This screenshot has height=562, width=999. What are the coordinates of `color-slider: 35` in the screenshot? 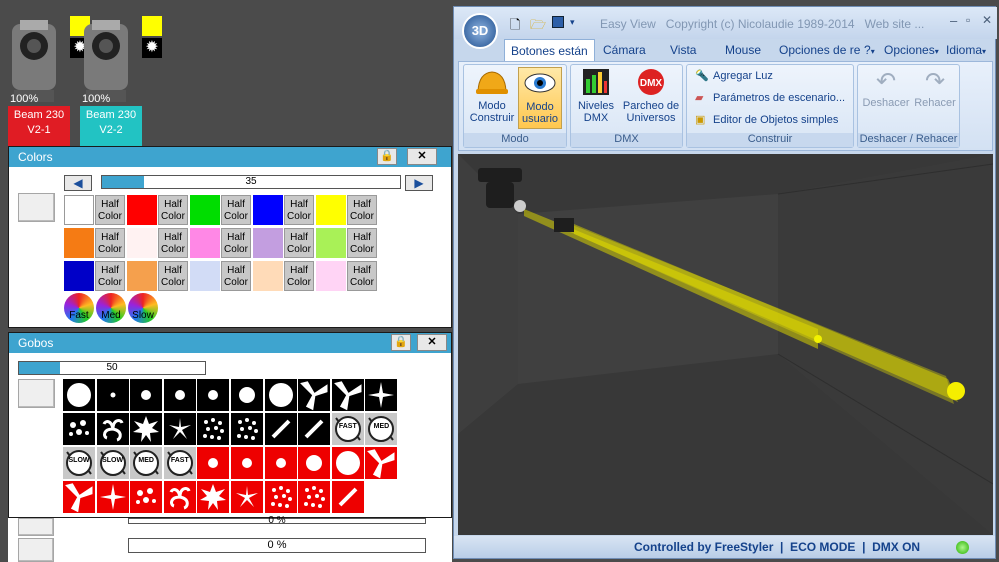 It's located at (251, 182).